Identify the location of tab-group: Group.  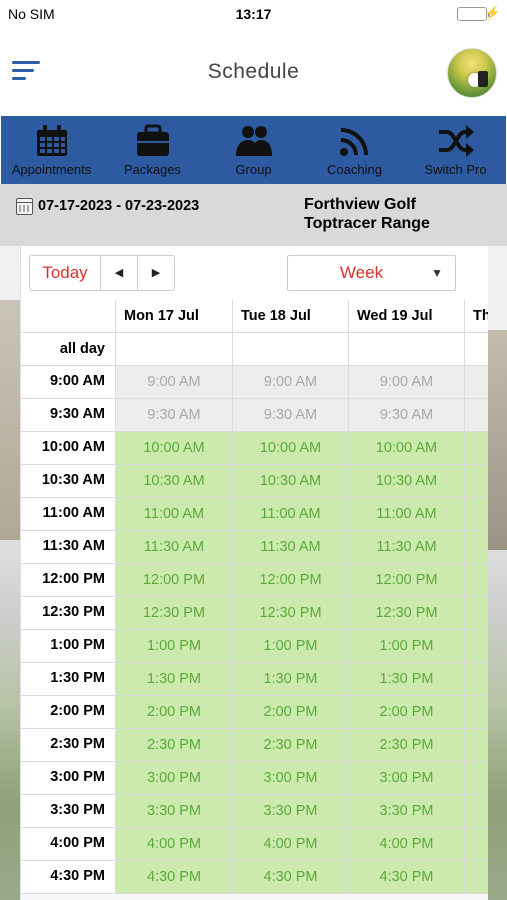
(253, 150).